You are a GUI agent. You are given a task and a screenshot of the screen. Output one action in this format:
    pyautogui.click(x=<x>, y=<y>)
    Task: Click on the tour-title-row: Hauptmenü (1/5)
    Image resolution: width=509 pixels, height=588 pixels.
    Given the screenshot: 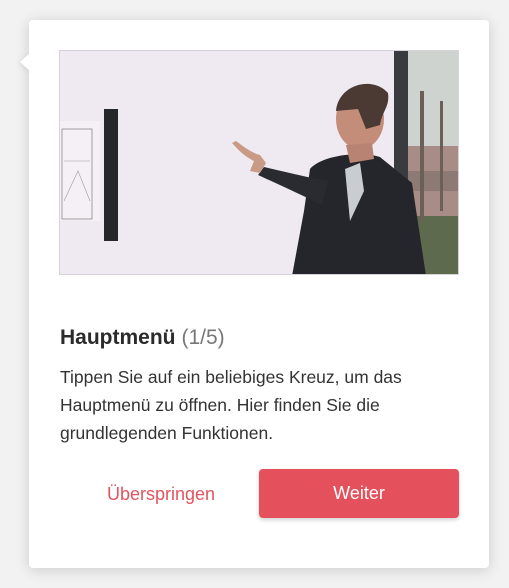 What is the action you would take?
    pyautogui.click(x=142, y=338)
    